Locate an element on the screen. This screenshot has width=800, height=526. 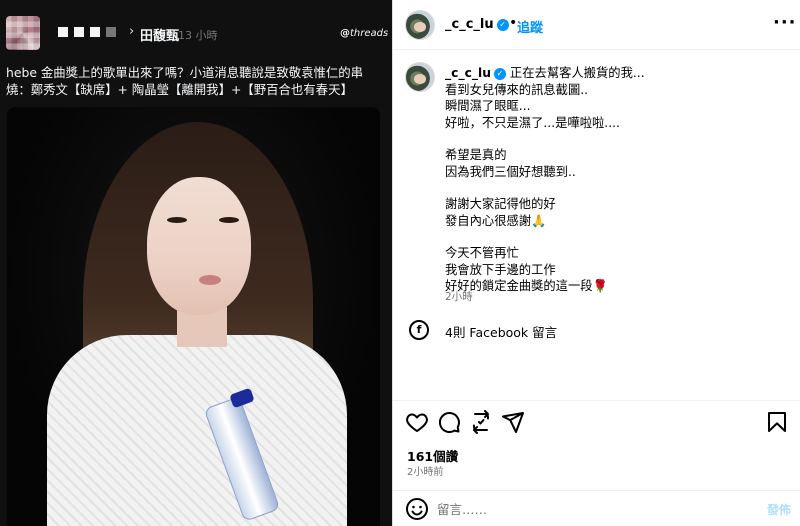
caption-line: 發自內心很感謝🙏 is located at coordinates (496, 220).